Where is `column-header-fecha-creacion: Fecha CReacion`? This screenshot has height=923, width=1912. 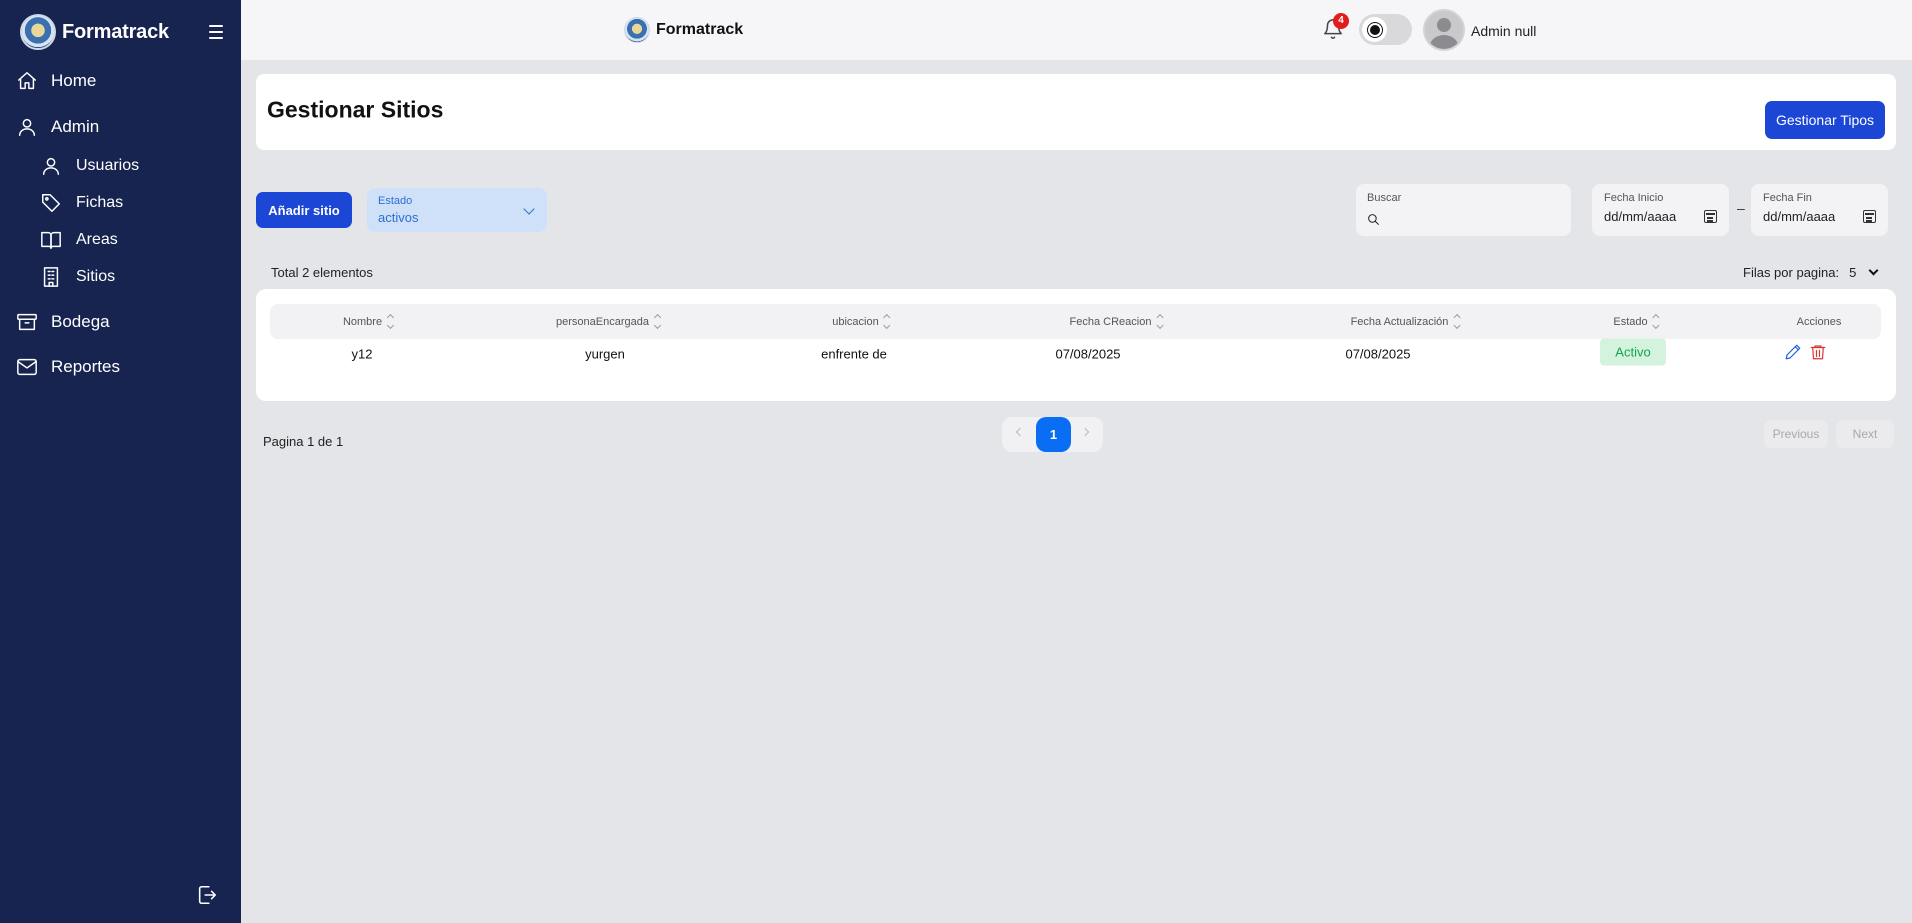
column-header-fecha-creacion: Fecha CReacion is located at coordinates (1116, 321).